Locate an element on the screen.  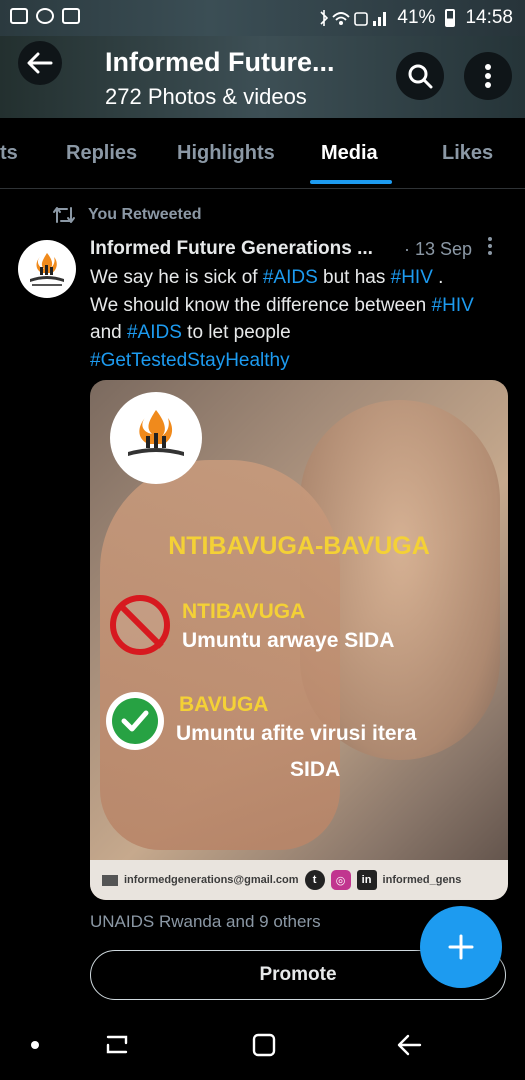
tab-posts: ts is located at coordinates (9, 153).